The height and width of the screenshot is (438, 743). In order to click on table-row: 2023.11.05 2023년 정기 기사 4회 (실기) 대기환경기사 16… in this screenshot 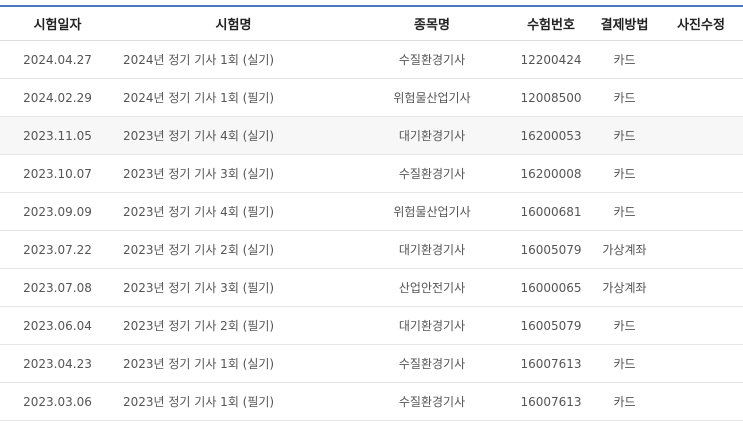, I will do `click(371, 135)`.